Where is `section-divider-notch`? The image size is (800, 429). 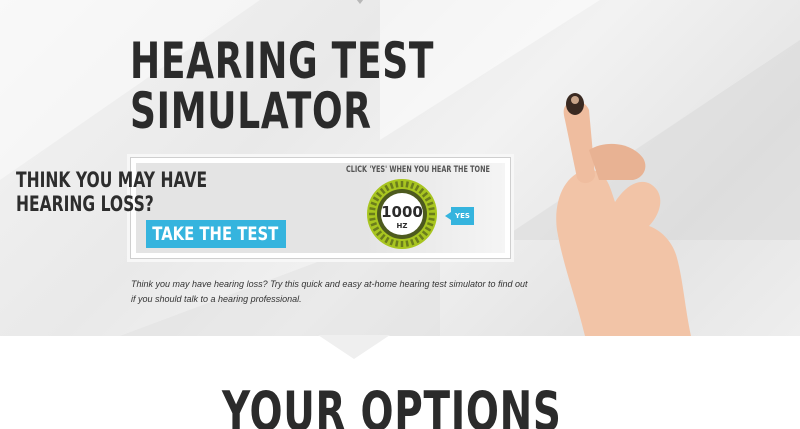
section-divider-notch is located at coordinates (354, 347).